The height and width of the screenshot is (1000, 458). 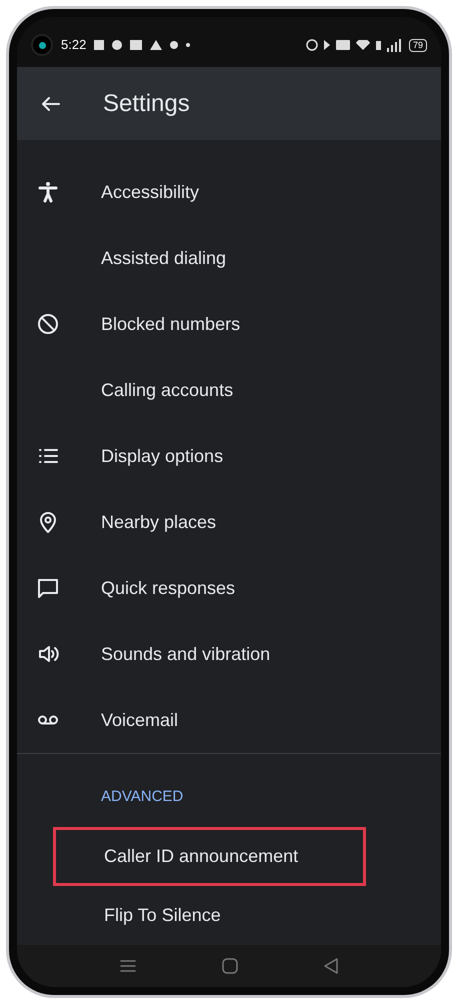 What do you see at coordinates (142, 797) in the screenshot?
I see `section-heading: ADVANCED` at bounding box center [142, 797].